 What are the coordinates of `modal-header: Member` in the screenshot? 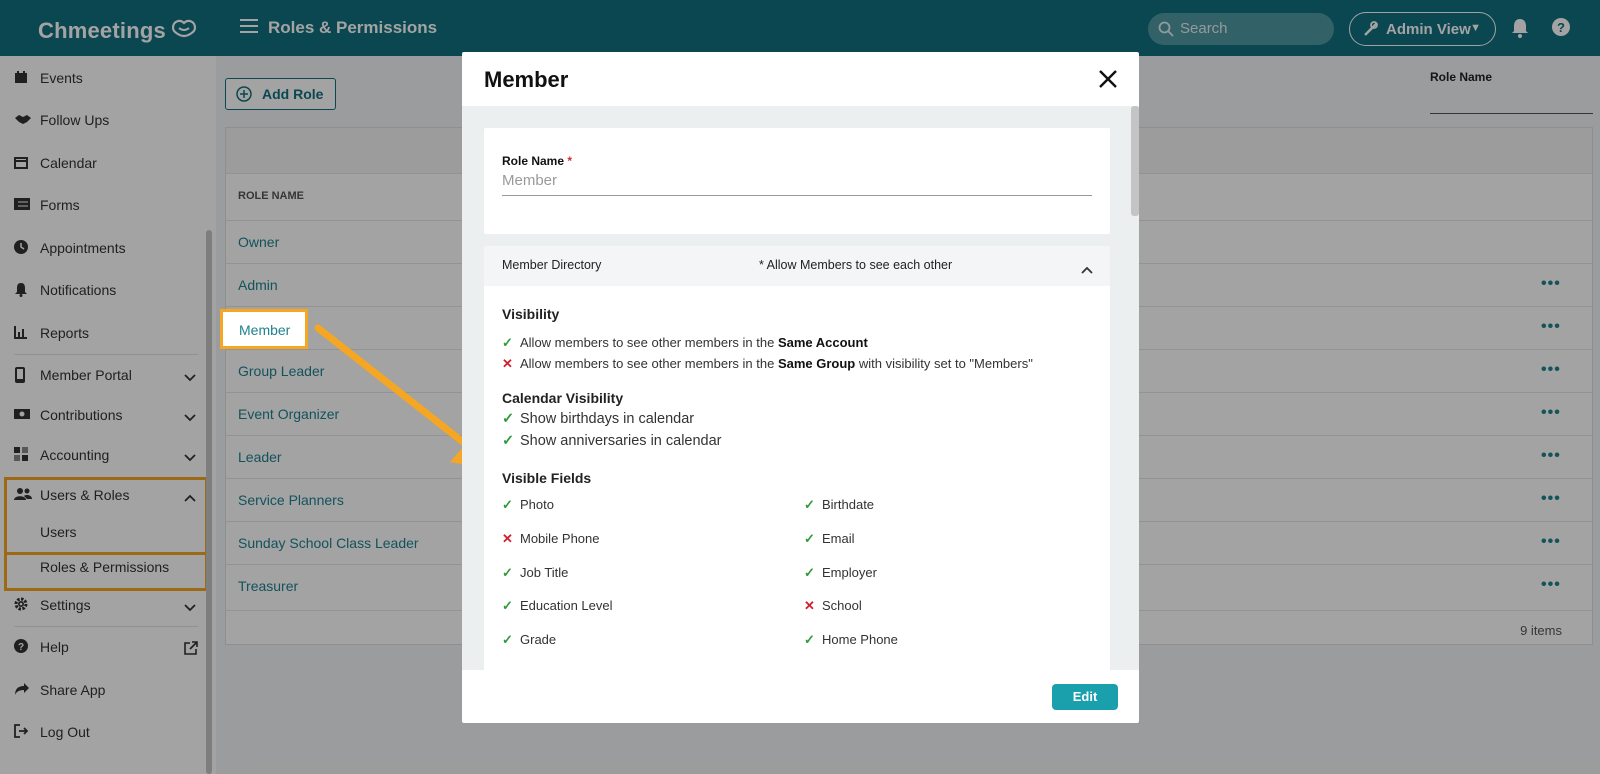 It's located at (800, 79).